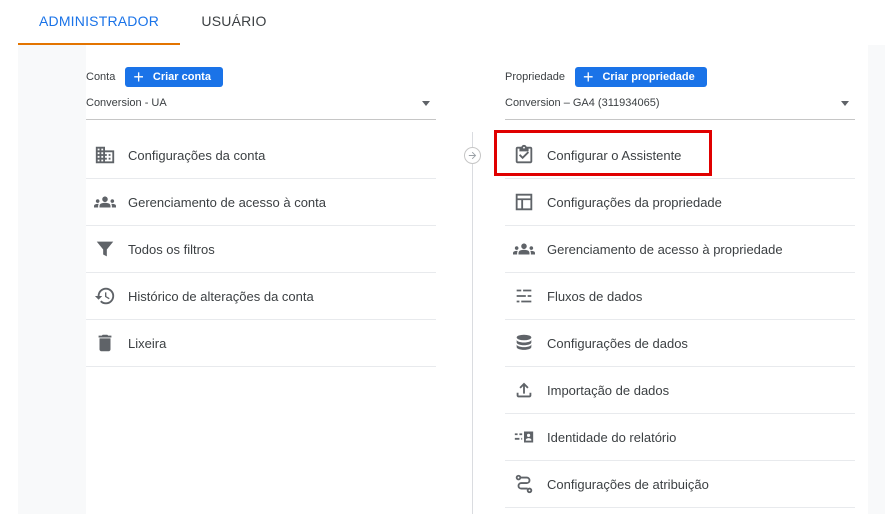  What do you see at coordinates (472, 323) in the screenshot?
I see `column-divider` at bounding box center [472, 323].